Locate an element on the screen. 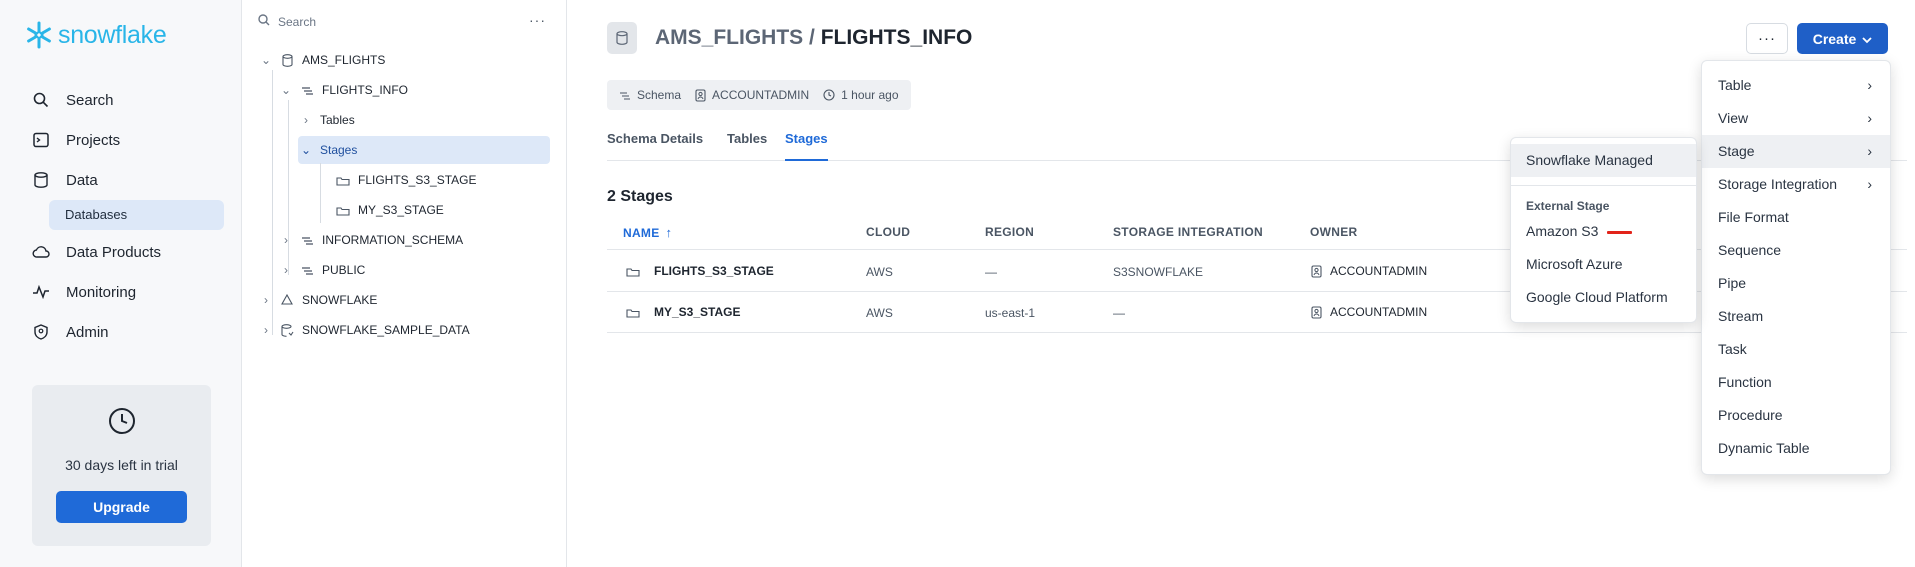  left-nav: snowflake Search Projects Data Databases is located at coordinates (121, 283).